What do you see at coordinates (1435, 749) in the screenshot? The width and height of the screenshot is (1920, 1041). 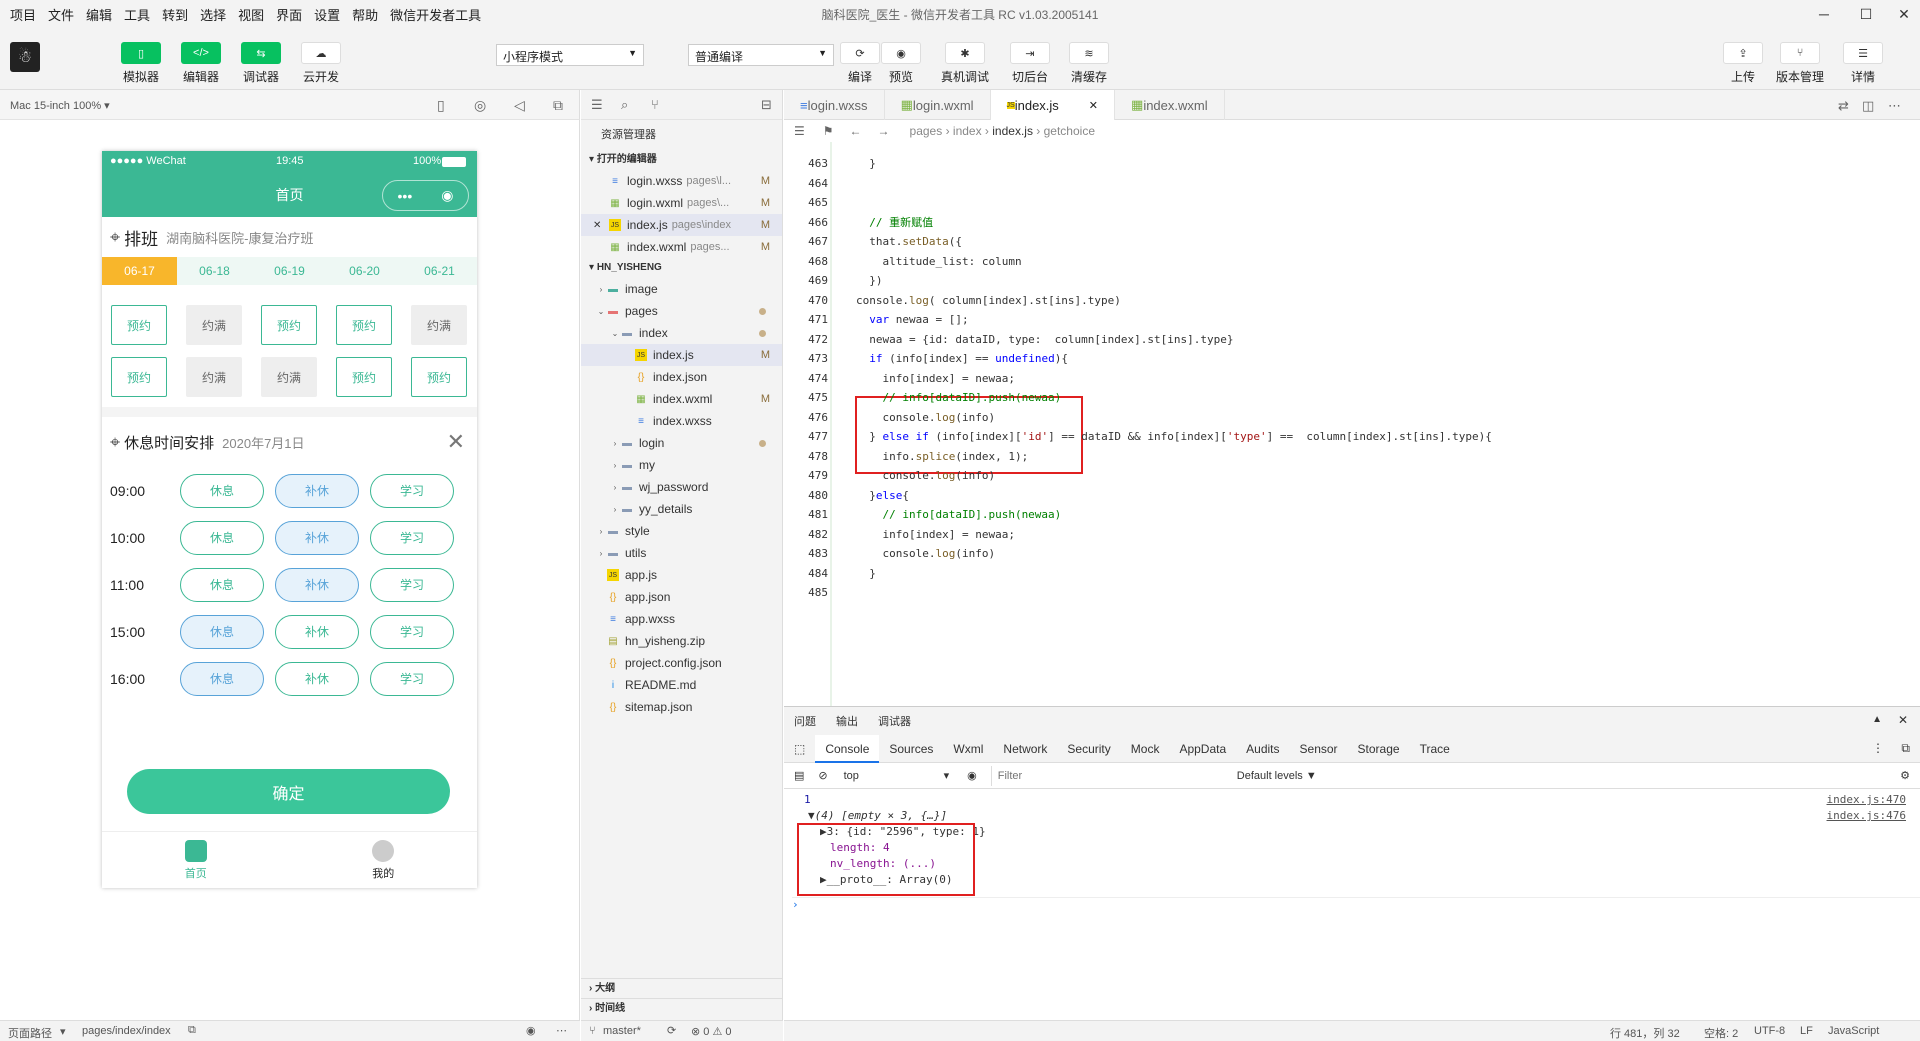 I see `devtools-tab: Trace` at bounding box center [1435, 749].